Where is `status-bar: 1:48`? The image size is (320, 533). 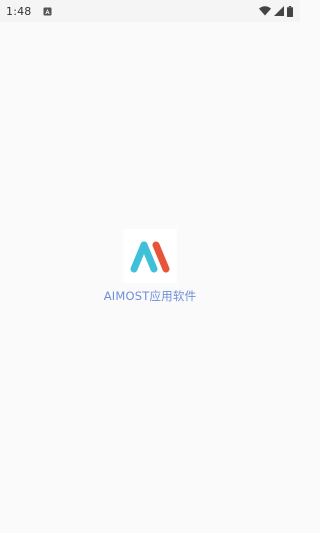 status-bar: 1:48 is located at coordinates (150, 11).